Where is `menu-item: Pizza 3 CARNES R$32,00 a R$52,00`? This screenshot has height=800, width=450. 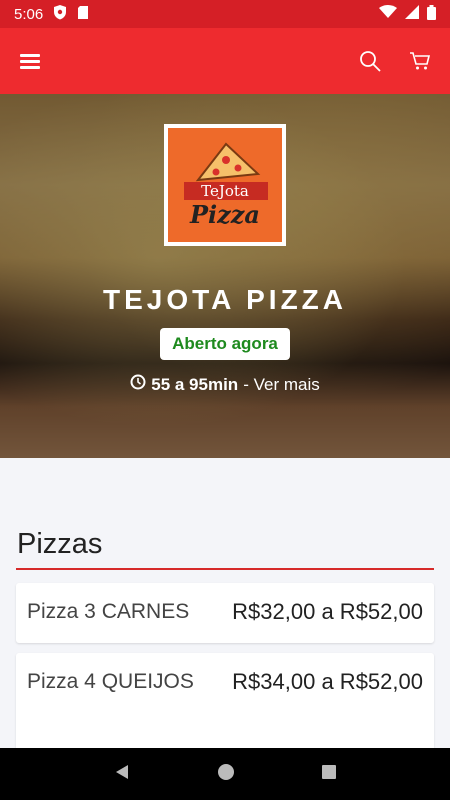
menu-item: Pizza 3 CARNES R$32,00 a R$52,00 is located at coordinates (225, 613).